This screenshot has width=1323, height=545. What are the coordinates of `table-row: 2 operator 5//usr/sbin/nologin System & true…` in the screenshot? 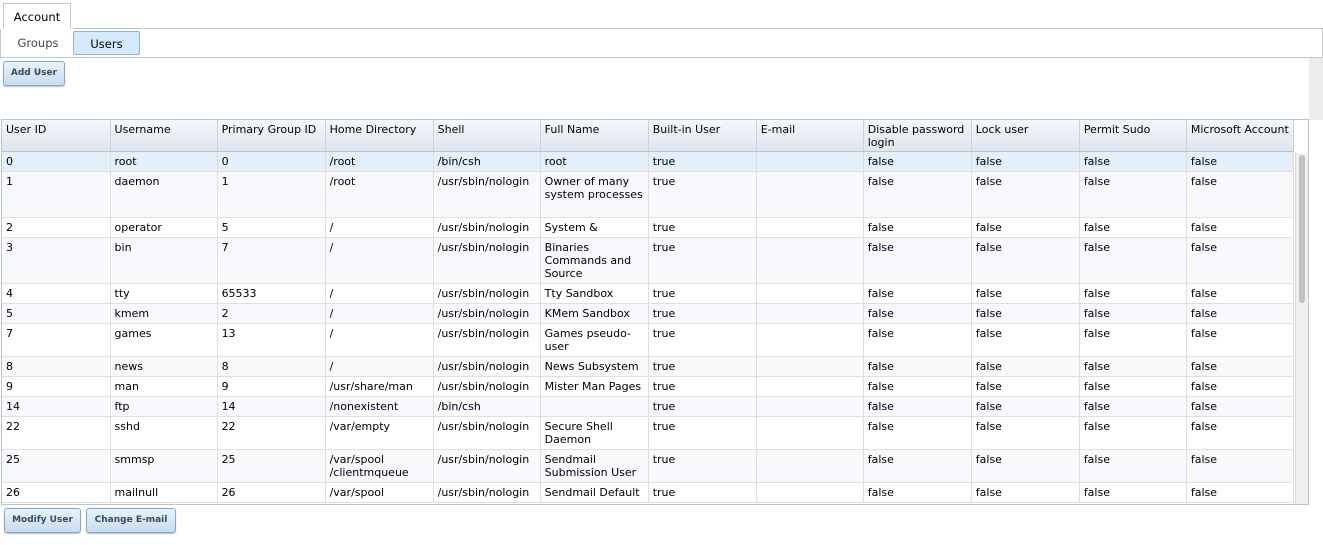 It's located at (648, 227).